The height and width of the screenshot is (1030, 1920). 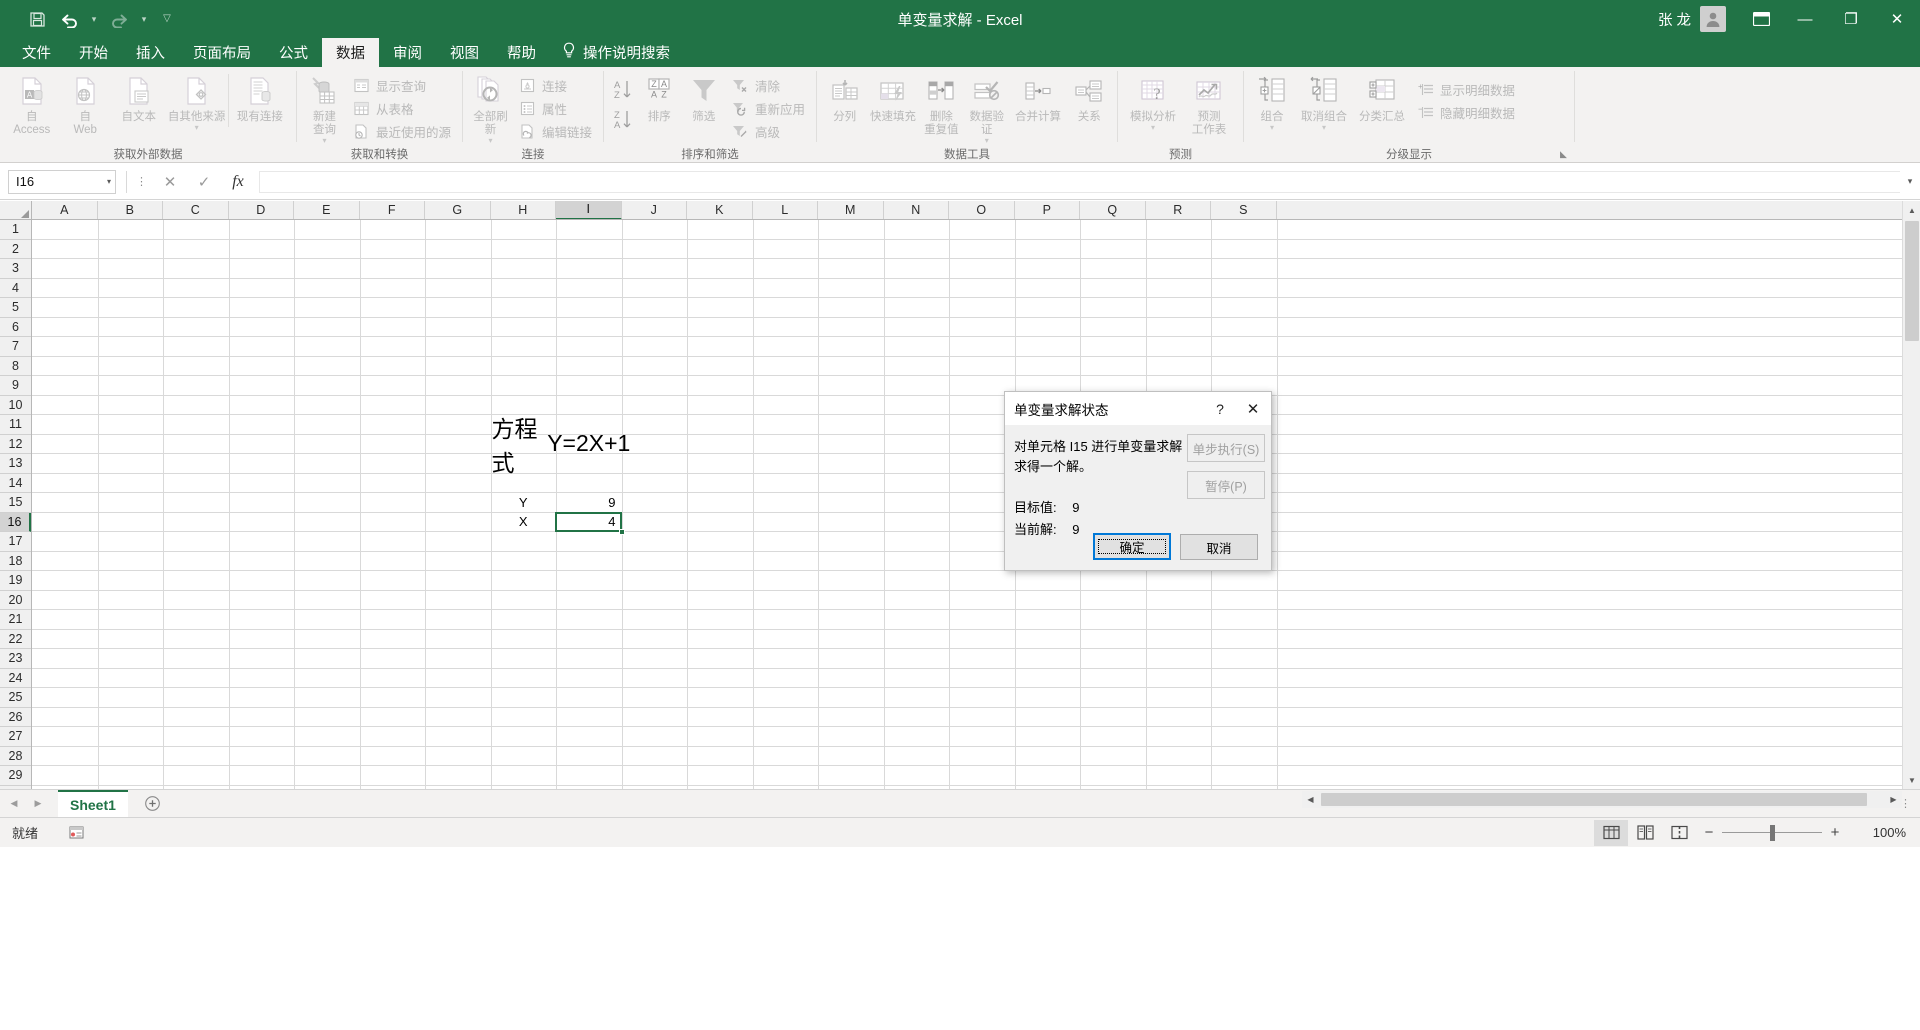 I want to click on column-header-A: A, so click(x=65, y=210).